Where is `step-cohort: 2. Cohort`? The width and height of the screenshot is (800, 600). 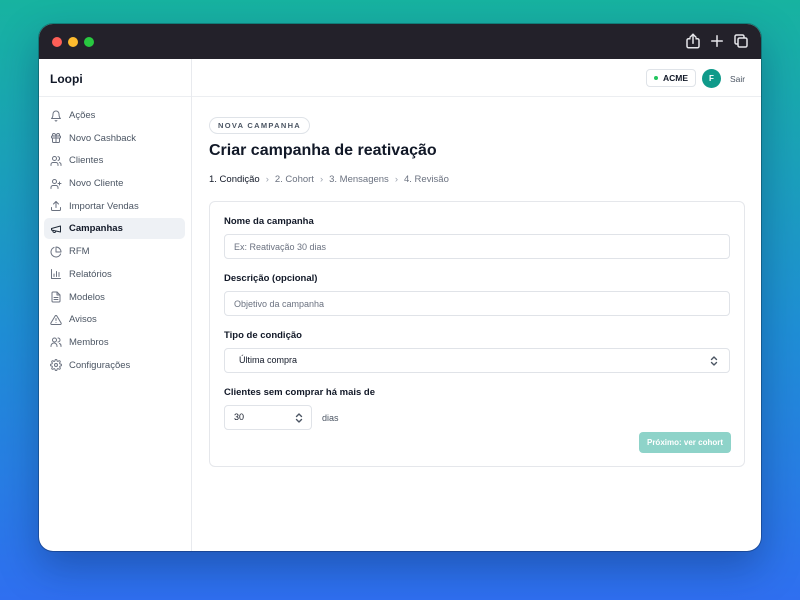
step-cohort: 2. Cohort is located at coordinates (294, 179).